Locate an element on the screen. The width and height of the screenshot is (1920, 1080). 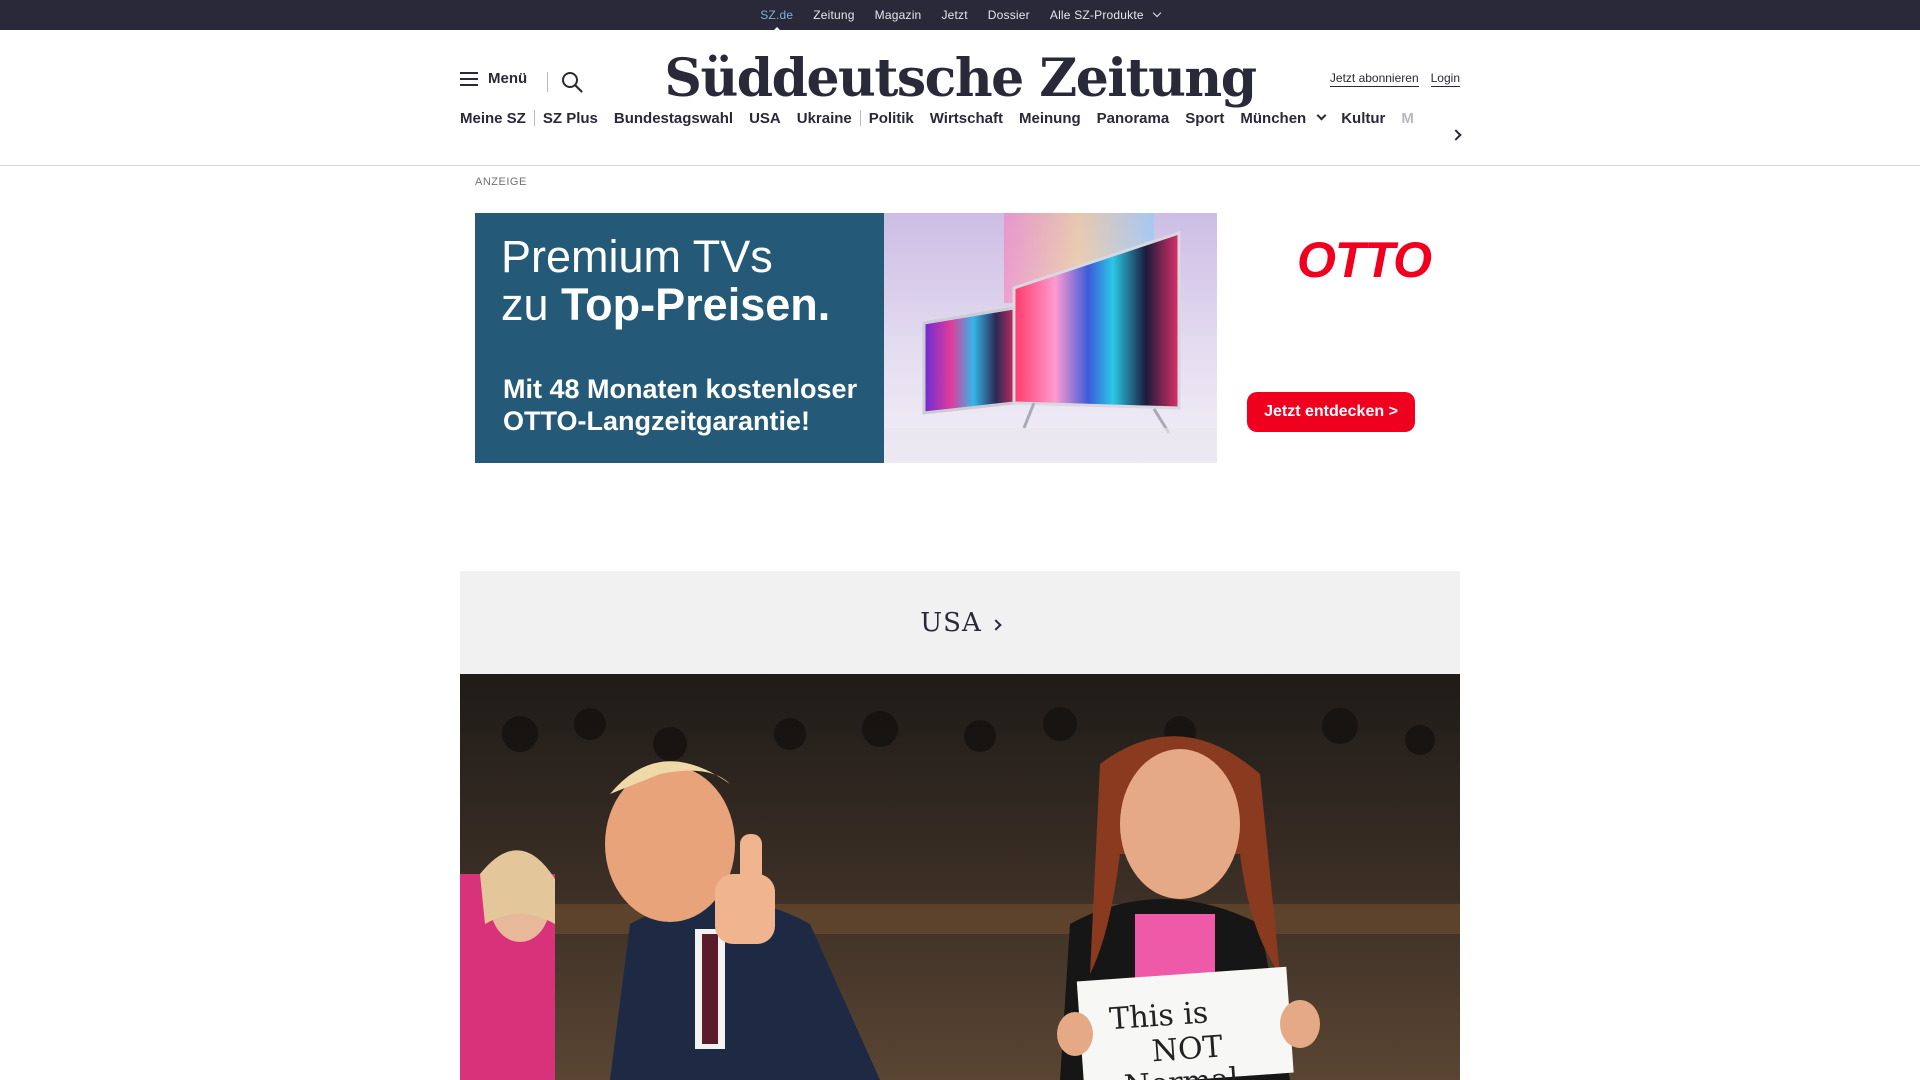
account-links: Jetzt abonnieren Login is located at coordinates (1394, 79).